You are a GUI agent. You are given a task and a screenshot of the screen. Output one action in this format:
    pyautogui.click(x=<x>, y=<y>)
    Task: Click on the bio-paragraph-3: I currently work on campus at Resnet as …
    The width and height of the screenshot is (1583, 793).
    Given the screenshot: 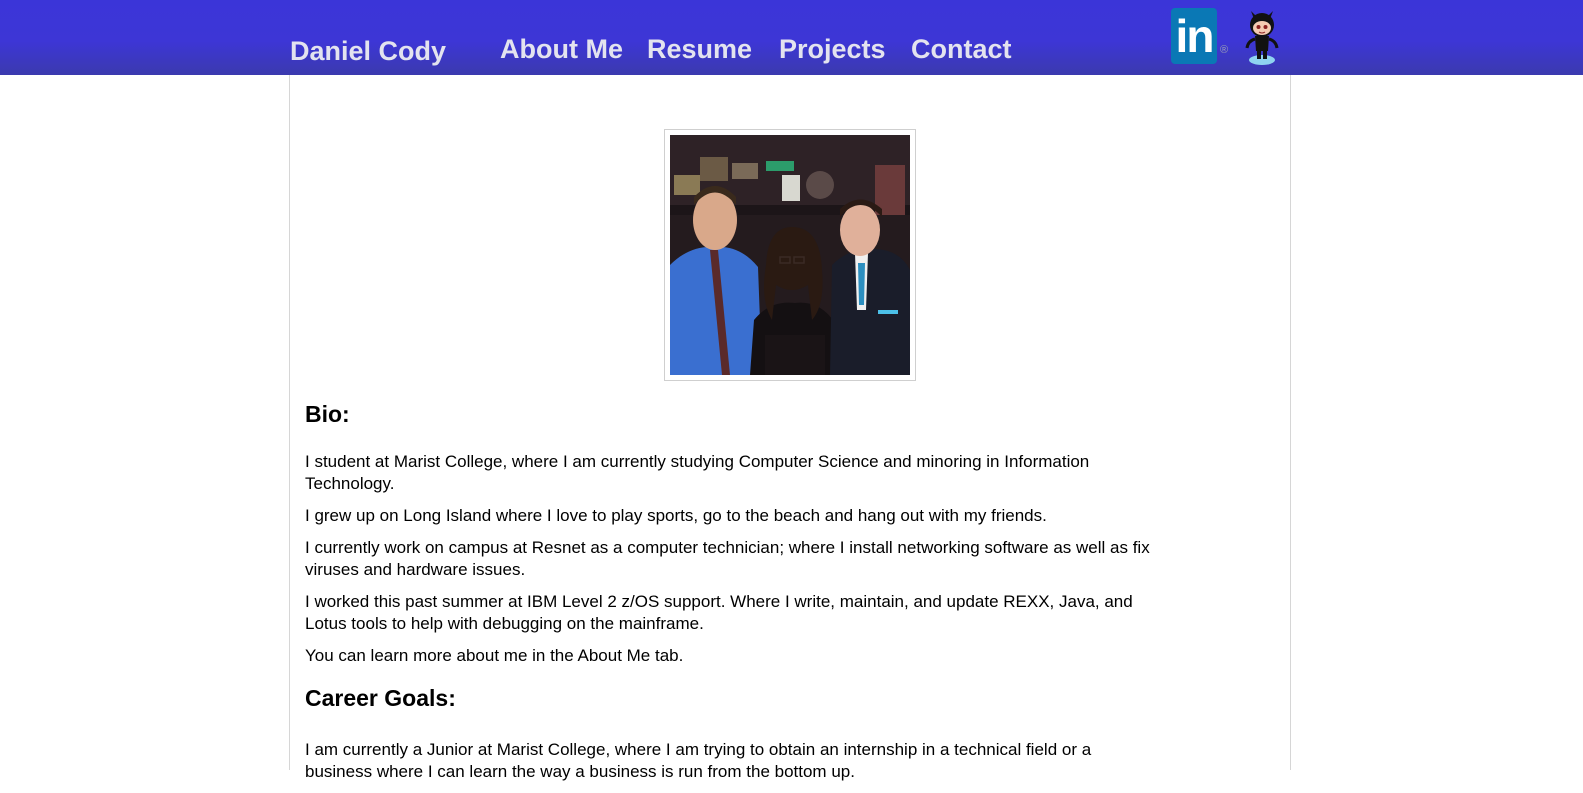 What is the action you would take?
    pyautogui.click(x=727, y=558)
    